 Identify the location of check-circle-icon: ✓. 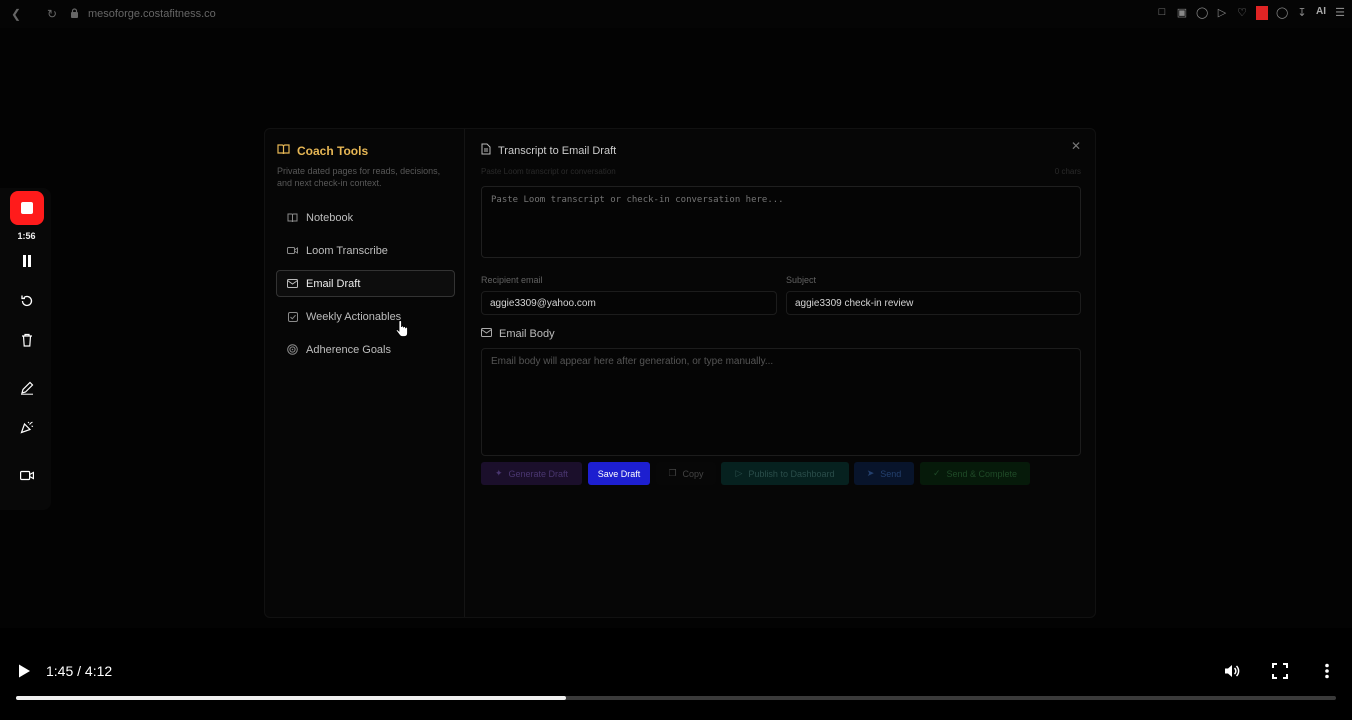
(936, 473).